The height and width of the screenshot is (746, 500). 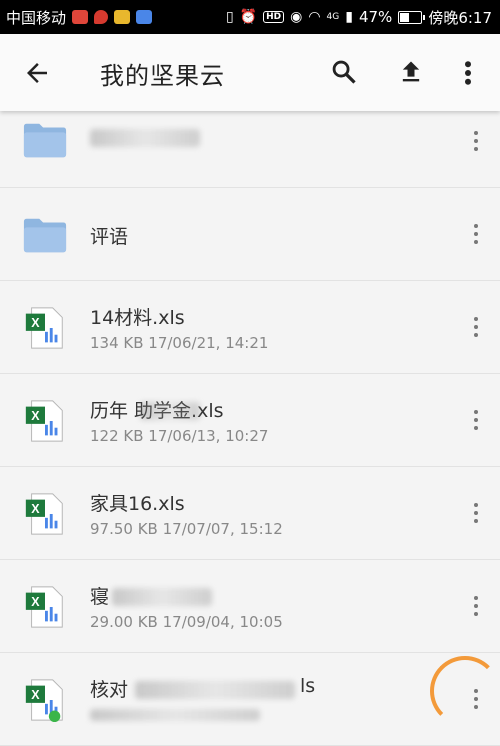 What do you see at coordinates (179, 343) in the screenshot?
I see `file-meta: 134 KB 17/06/21, 14:21` at bounding box center [179, 343].